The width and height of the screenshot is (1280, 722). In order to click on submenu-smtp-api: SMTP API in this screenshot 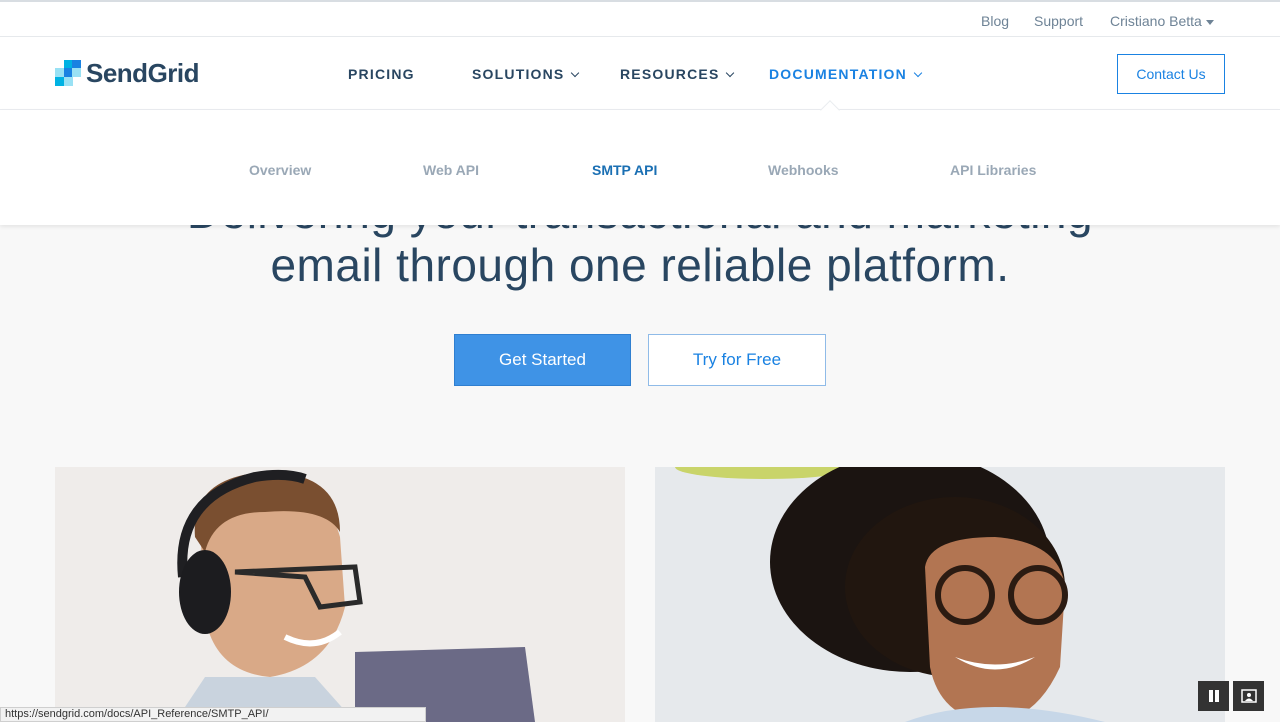, I will do `click(624, 170)`.